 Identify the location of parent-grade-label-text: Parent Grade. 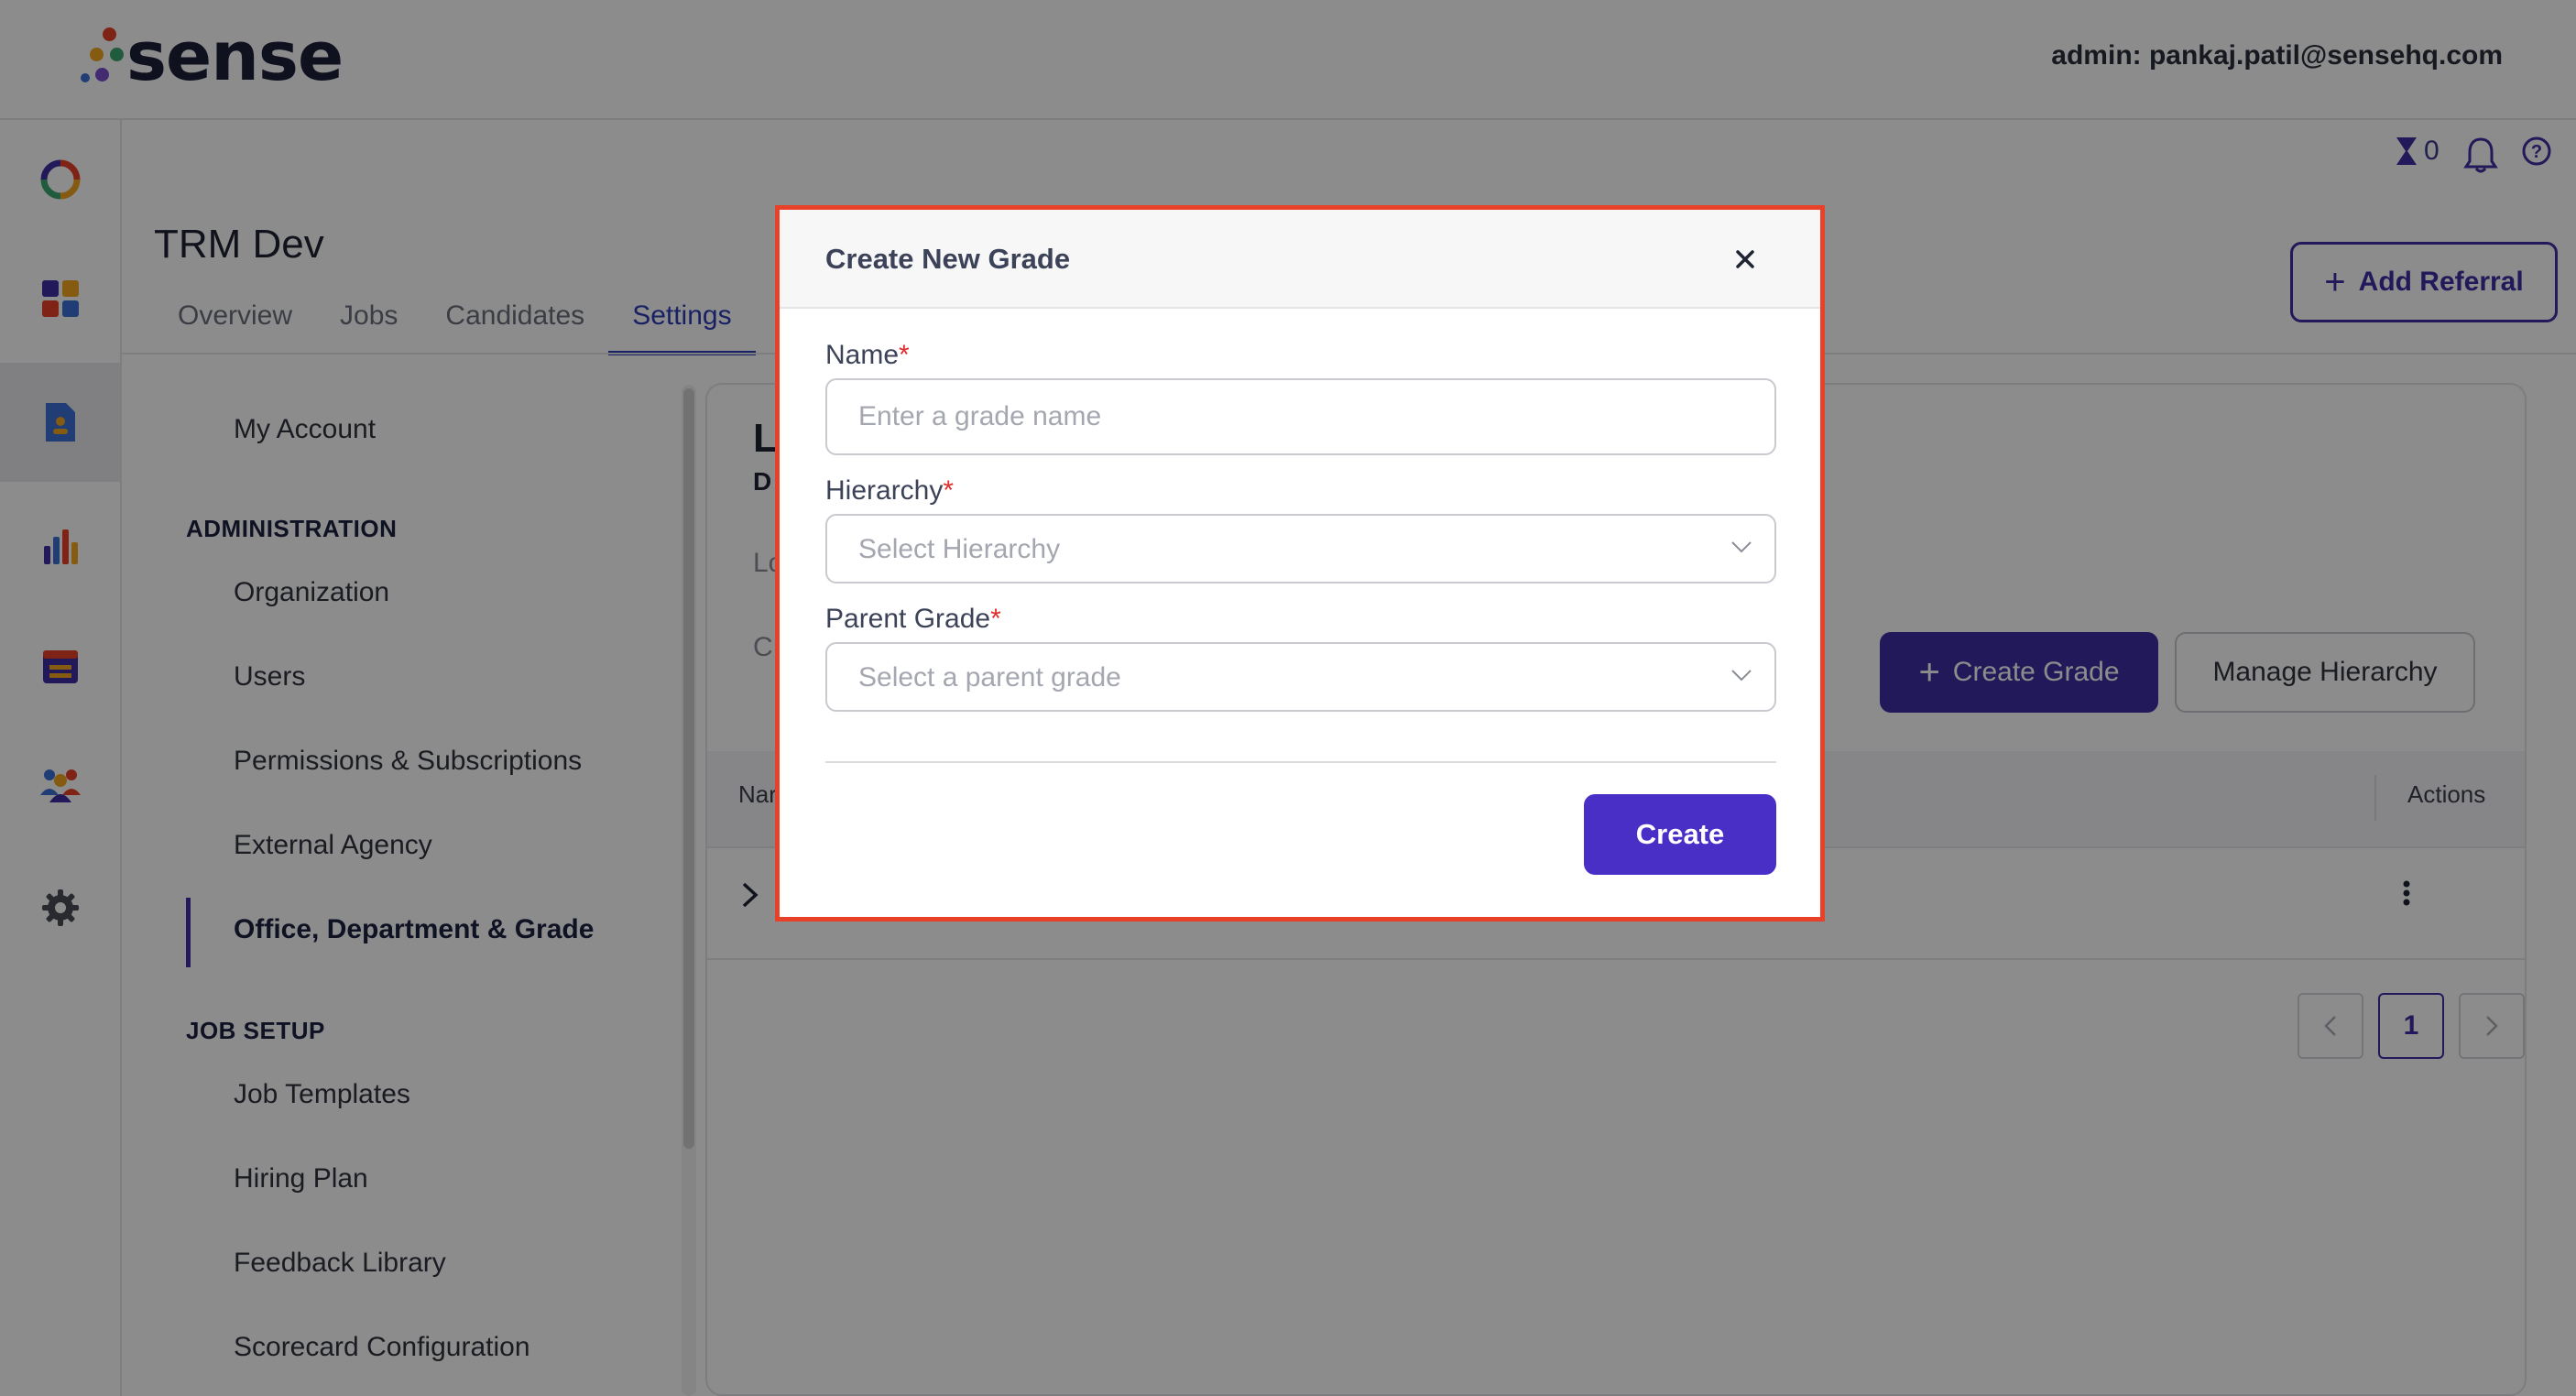
(908, 619).